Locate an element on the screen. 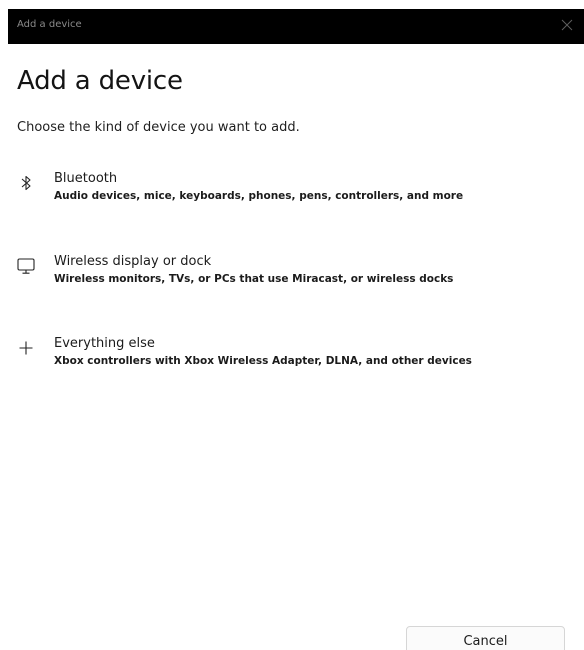 Image resolution: width=584 pixels, height=650 pixels. title-bar: Add a device is located at coordinates (296, 26).